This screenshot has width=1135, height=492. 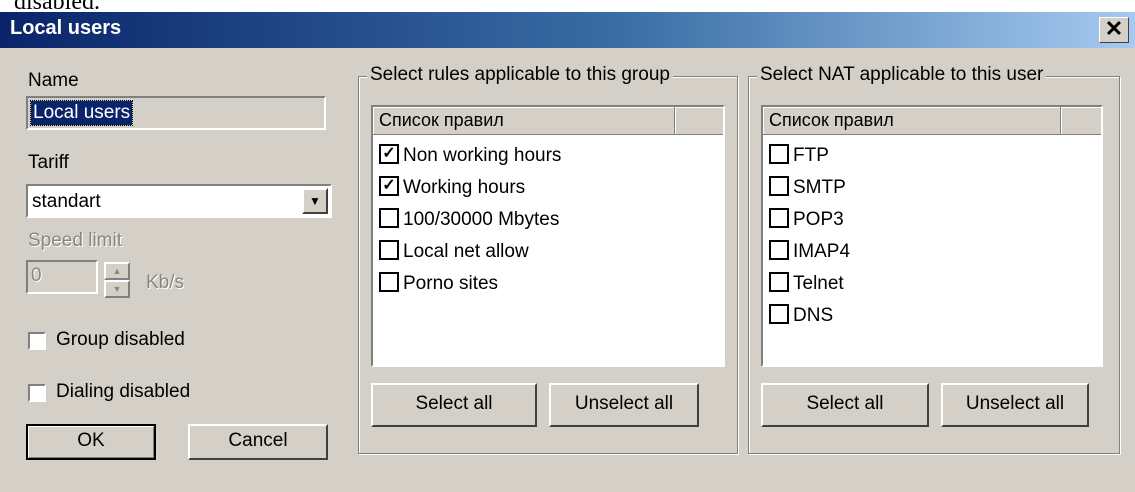 I want to click on cancel-button-label: Cancel, so click(x=258, y=440).